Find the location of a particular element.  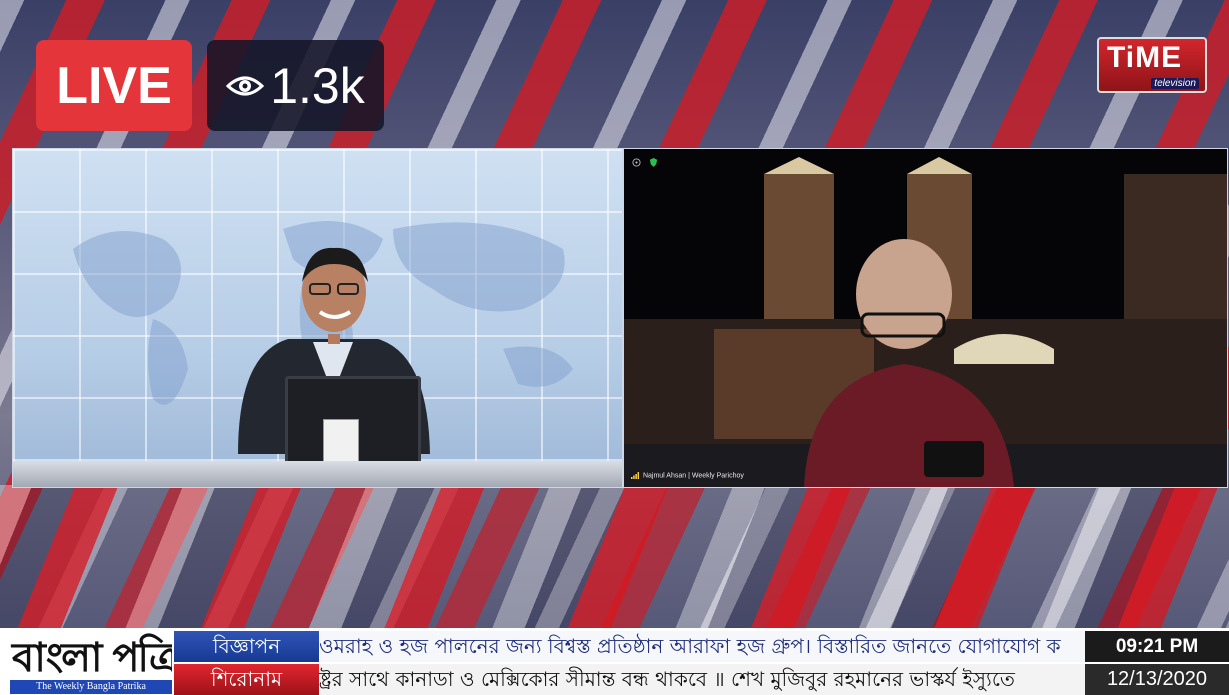

channel-logo-text: TiME is located at coordinates (1145, 57).